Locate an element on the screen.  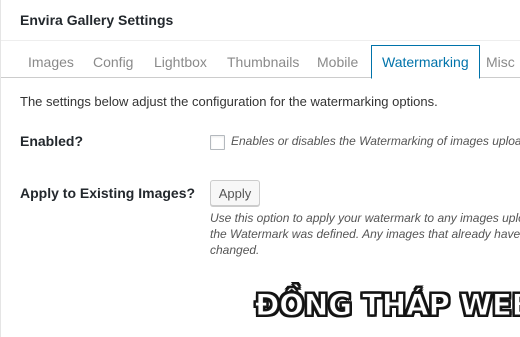
enabled-label: Enabled? is located at coordinates (52, 141).